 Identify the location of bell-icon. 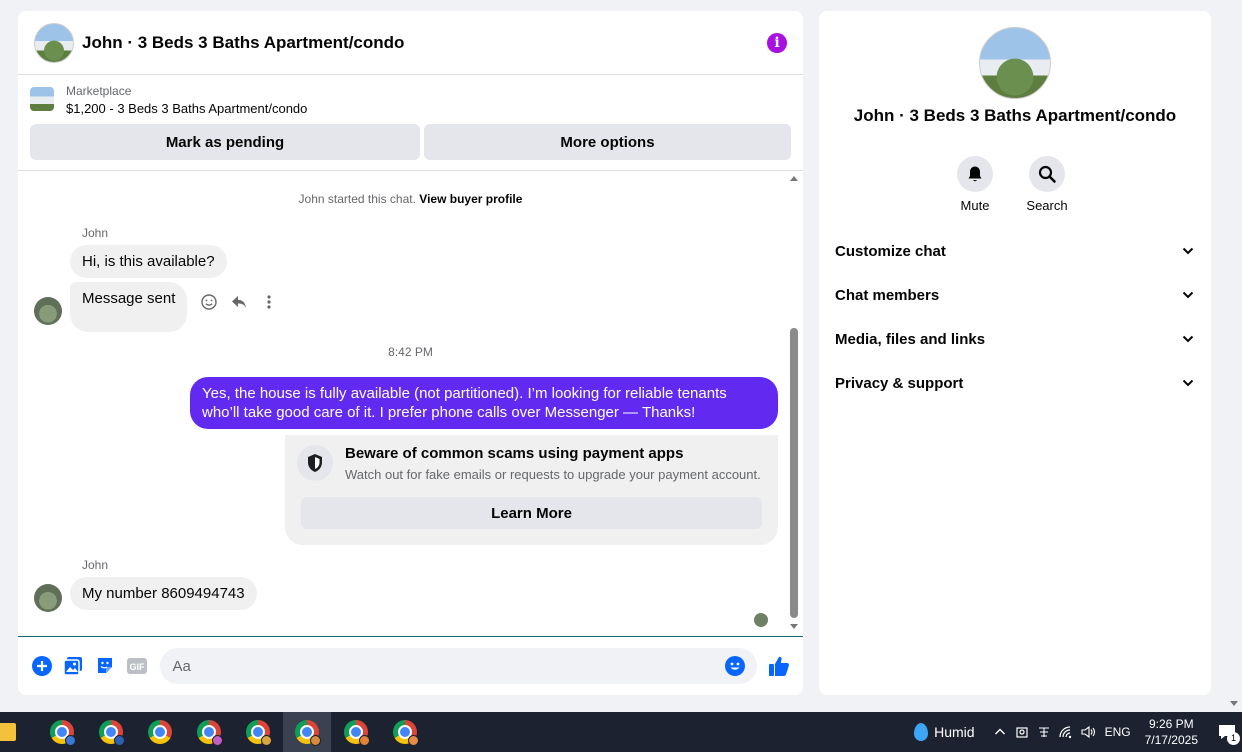
(975, 174).